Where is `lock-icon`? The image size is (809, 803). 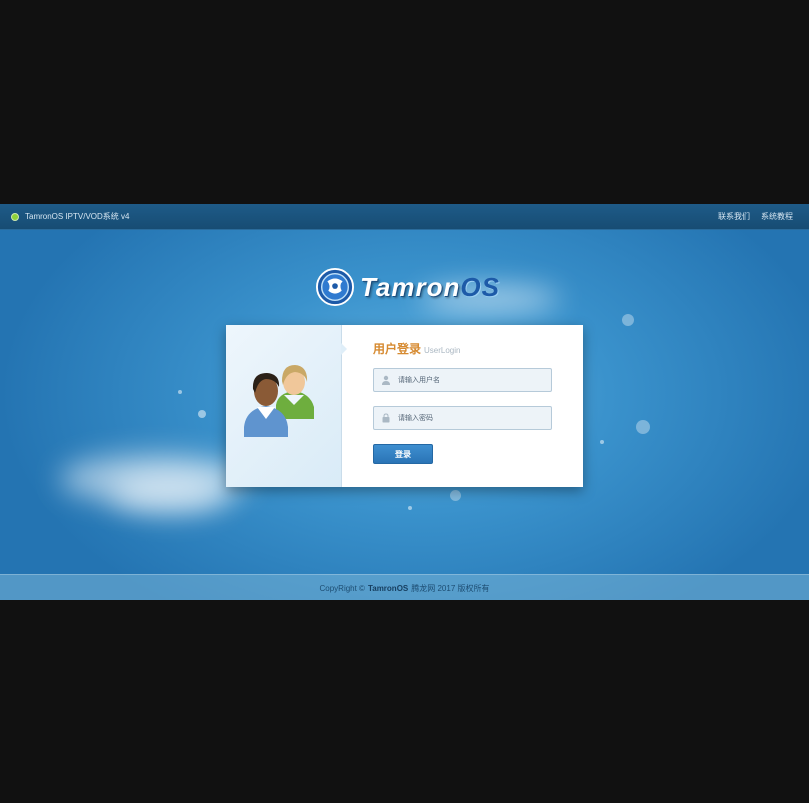 lock-icon is located at coordinates (386, 418).